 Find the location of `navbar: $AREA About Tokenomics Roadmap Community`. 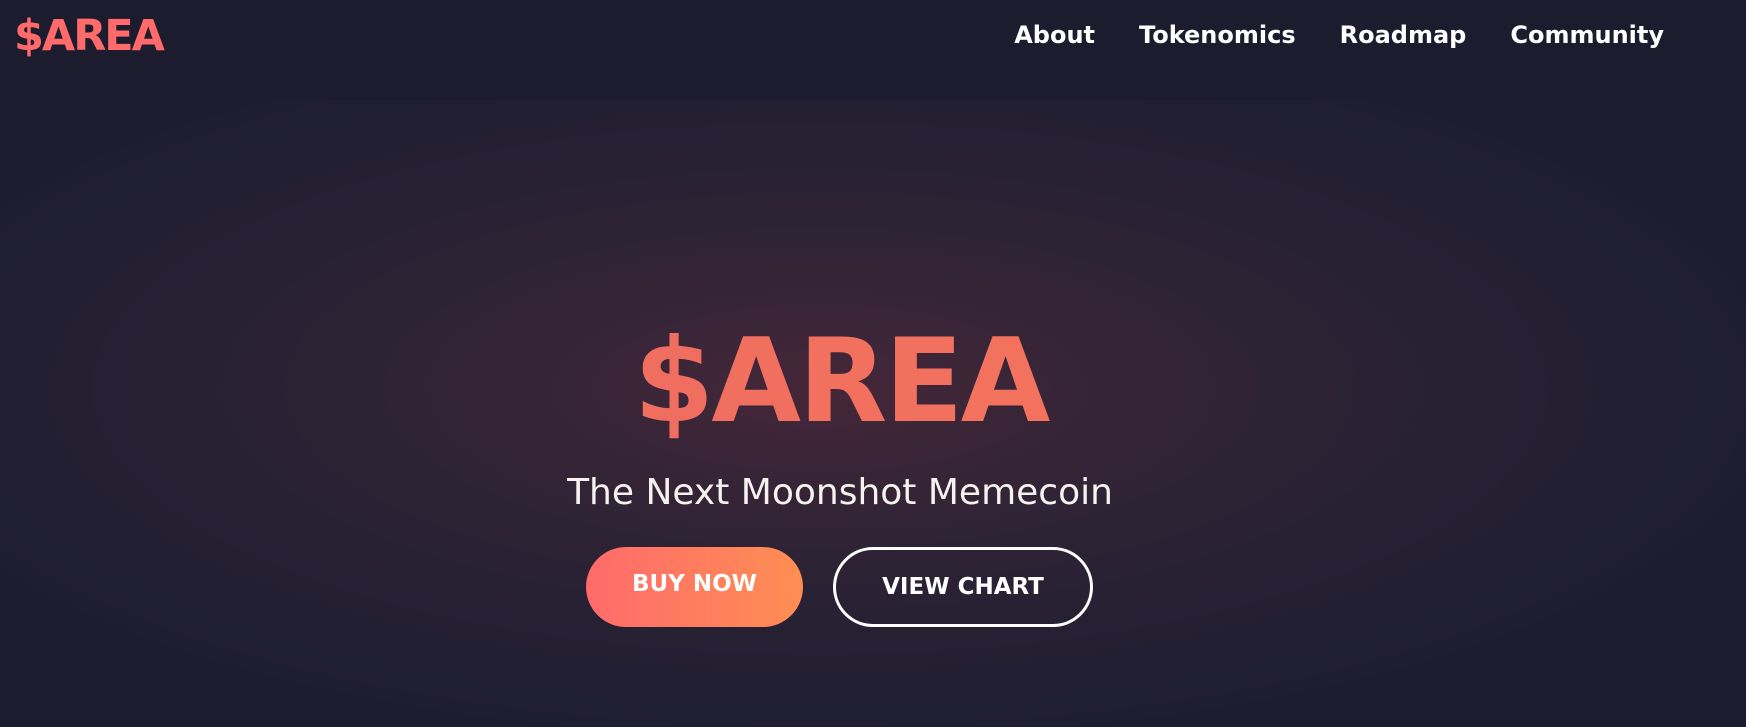

navbar: $AREA About Tokenomics Roadmap Community is located at coordinates (873, 50).